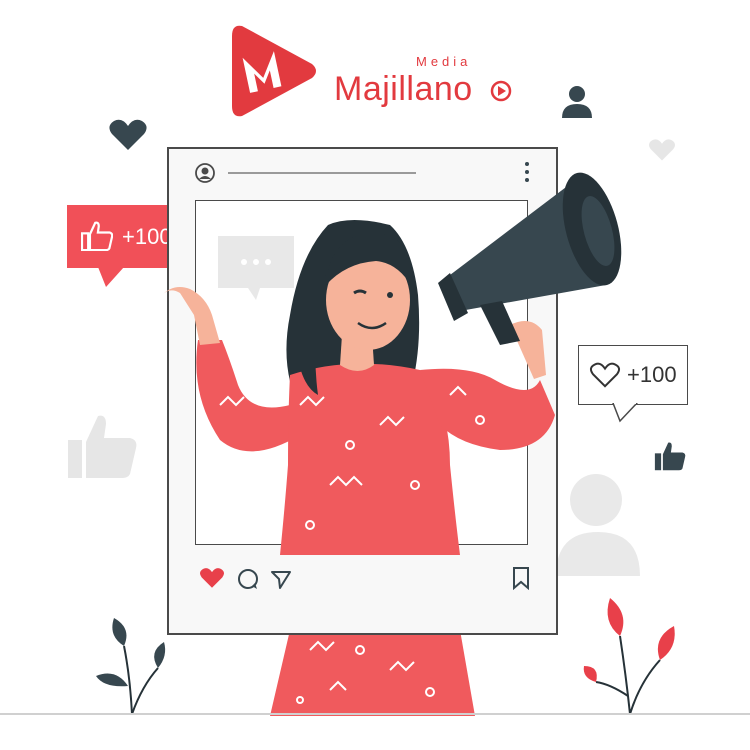 The width and height of the screenshot is (750, 750). Describe the element at coordinates (501, 91) in the screenshot. I see `brand-play-icon` at that location.